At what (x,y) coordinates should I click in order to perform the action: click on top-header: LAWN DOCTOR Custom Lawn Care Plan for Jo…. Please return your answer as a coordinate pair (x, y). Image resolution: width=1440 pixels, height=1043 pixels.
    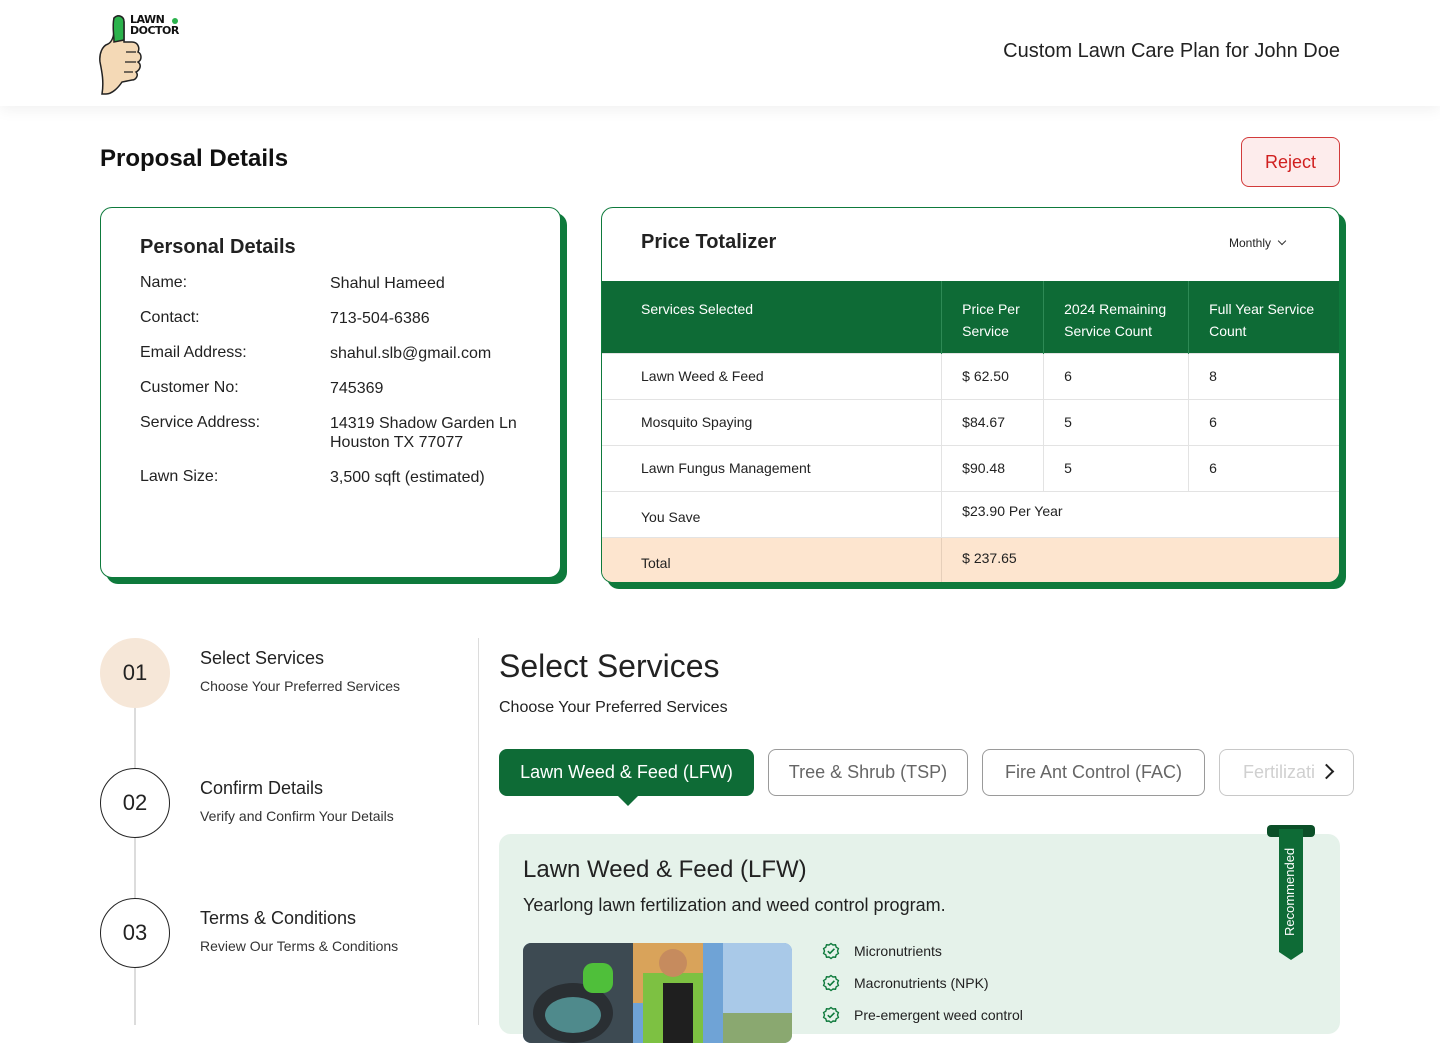
    Looking at the image, I should click on (720, 53).